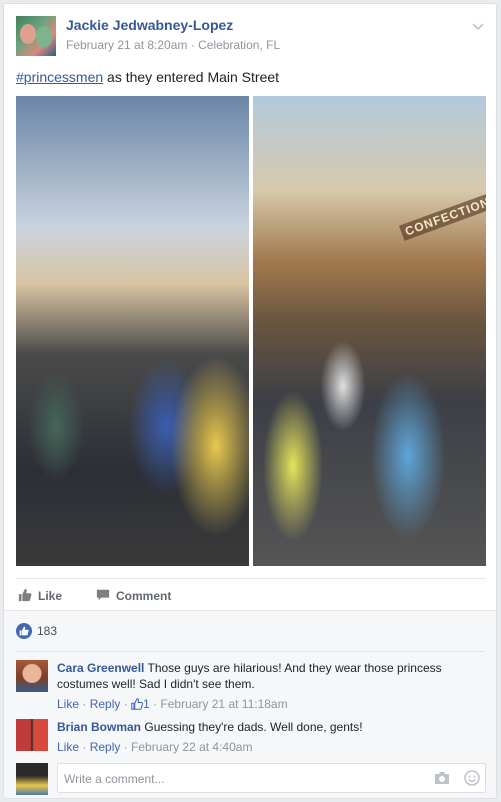 The width and height of the screenshot is (501, 802). What do you see at coordinates (32, 779) in the screenshot?
I see `user-avatar` at bounding box center [32, 779].